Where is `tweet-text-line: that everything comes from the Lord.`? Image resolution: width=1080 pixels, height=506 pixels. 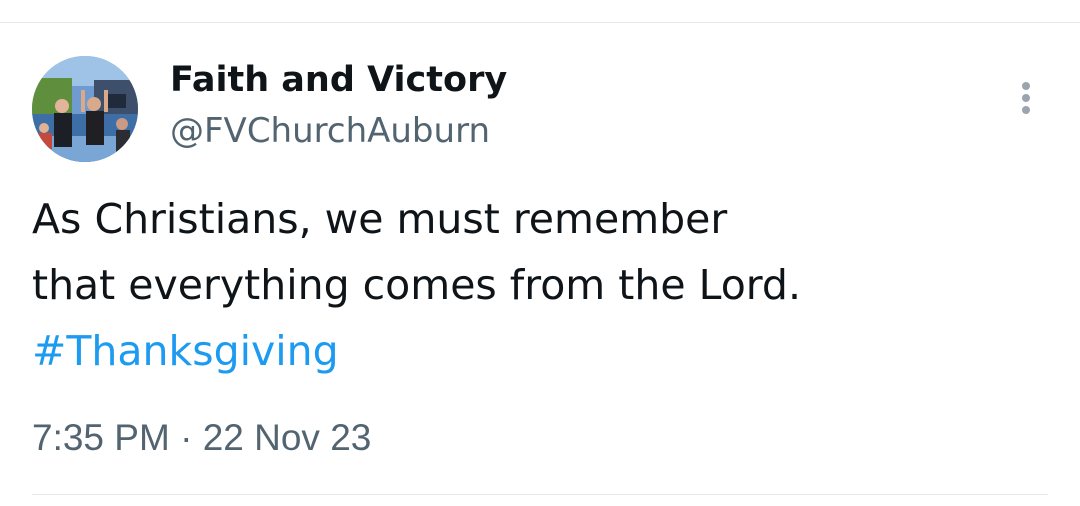 tweet-text-line: that everything comes from the Lord. is located at coordinates (416, 285).